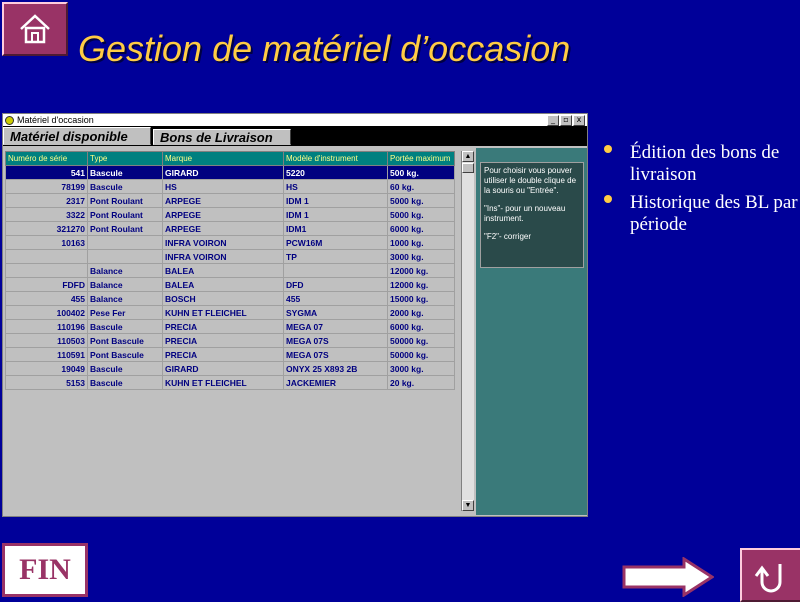 The height and width of the screenshot is (602, 800). I want to click on help-text-line: "Ins"- pour un nouveau instrument., so click(525, 213).